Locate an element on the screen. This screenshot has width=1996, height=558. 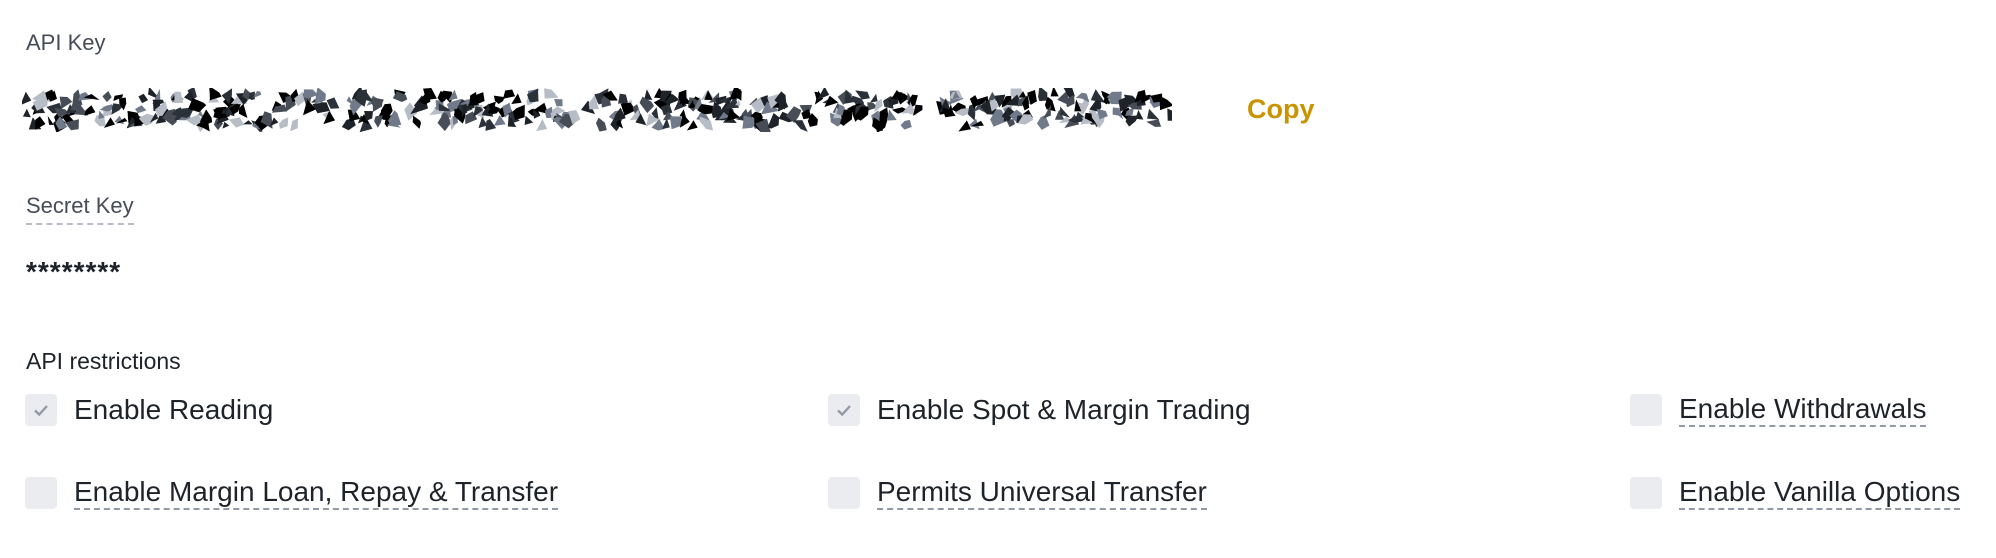
secret-key-label: Secret Key is located at coordinates (80, 209).